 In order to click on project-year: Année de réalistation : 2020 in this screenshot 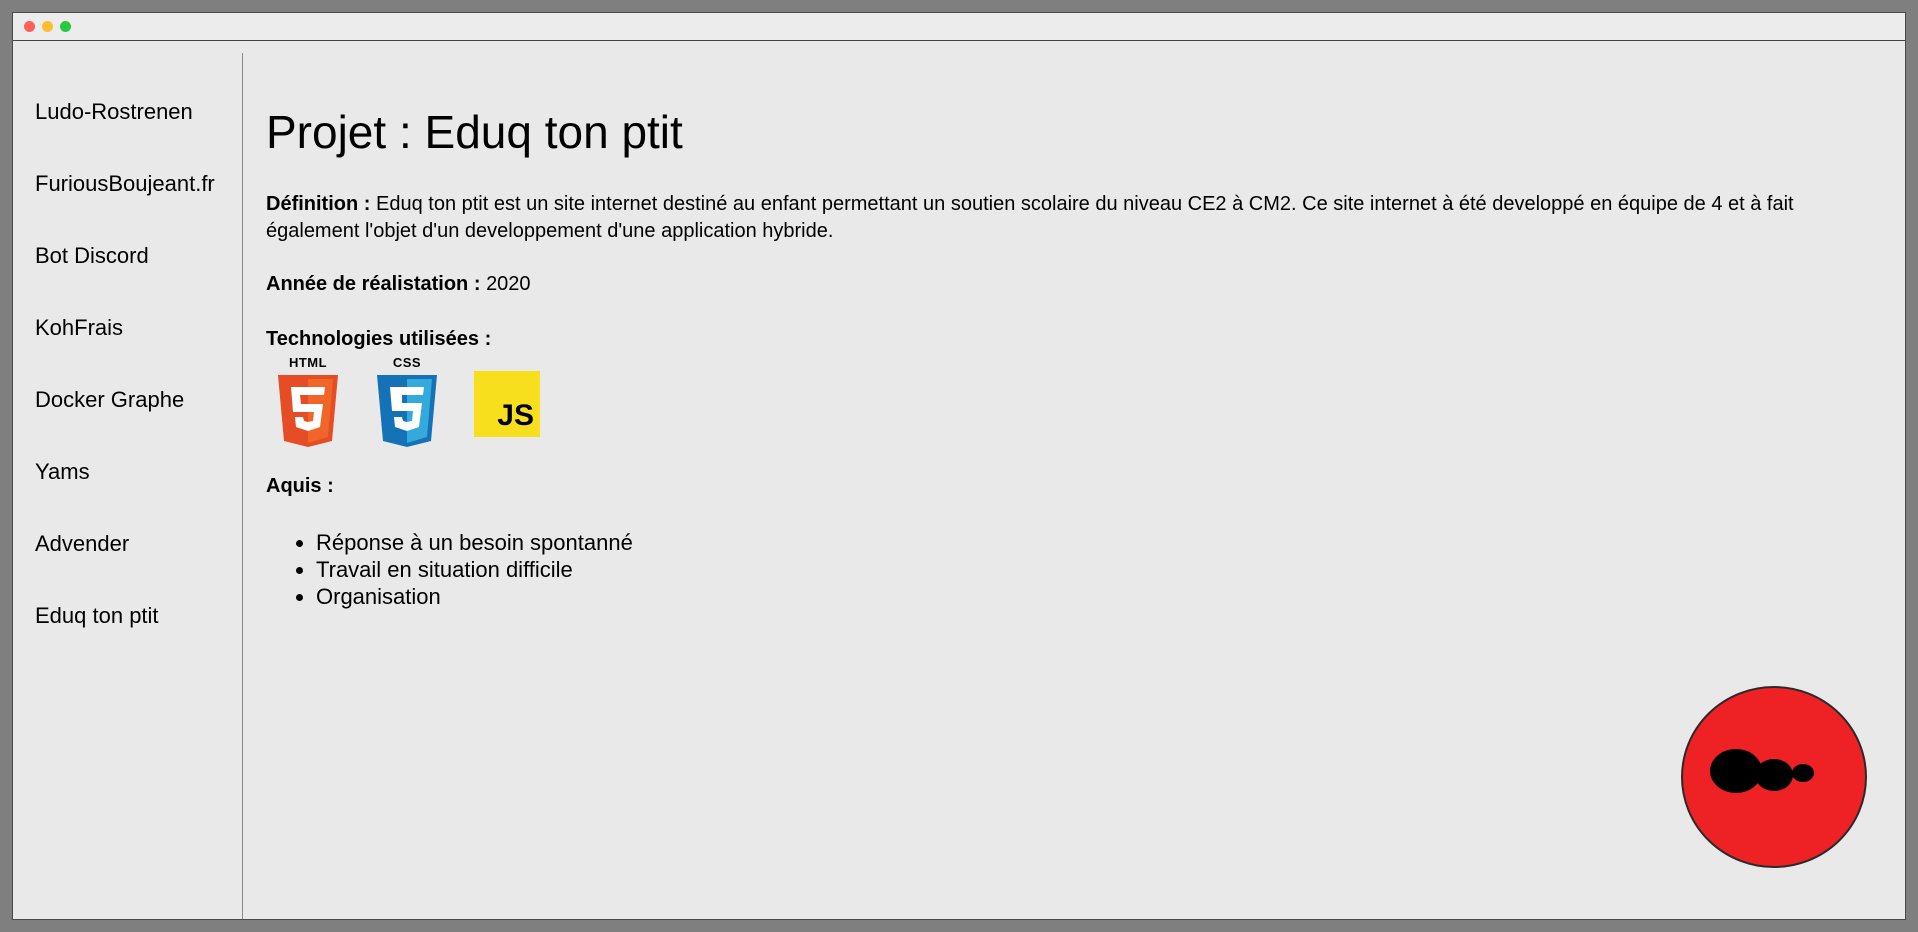, I will do `click(398, 284)`.